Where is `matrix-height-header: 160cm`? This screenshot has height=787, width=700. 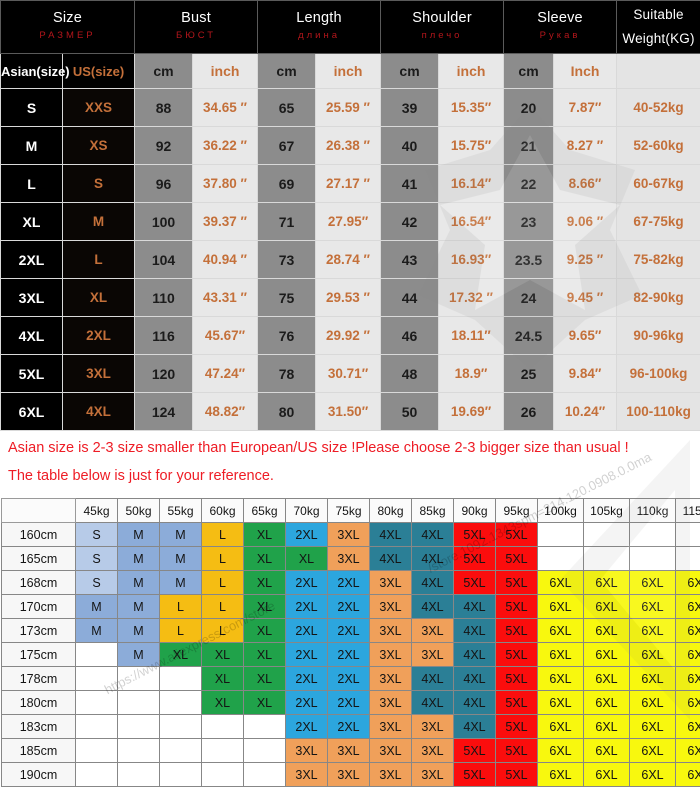 matrix-height-header: 160cm is located at coordinates (39, 535).